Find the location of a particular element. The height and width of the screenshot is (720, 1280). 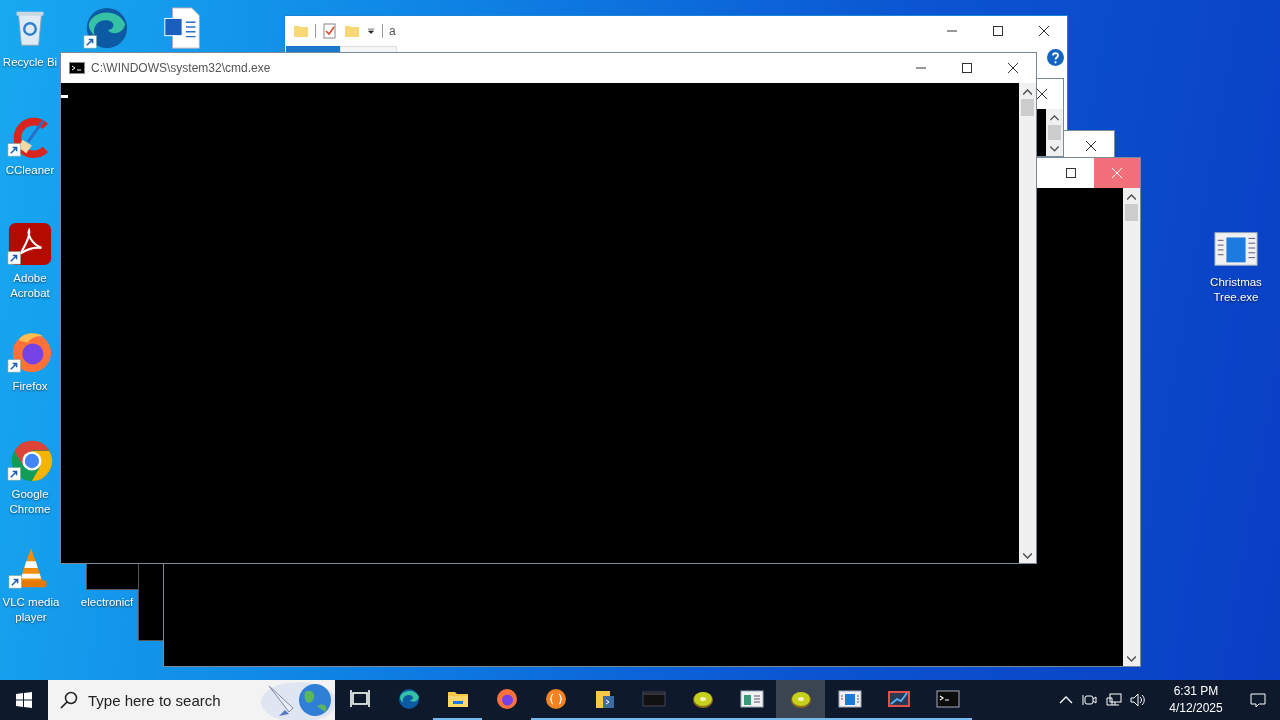

braces-app-icon is located at coordinates (555, 699).